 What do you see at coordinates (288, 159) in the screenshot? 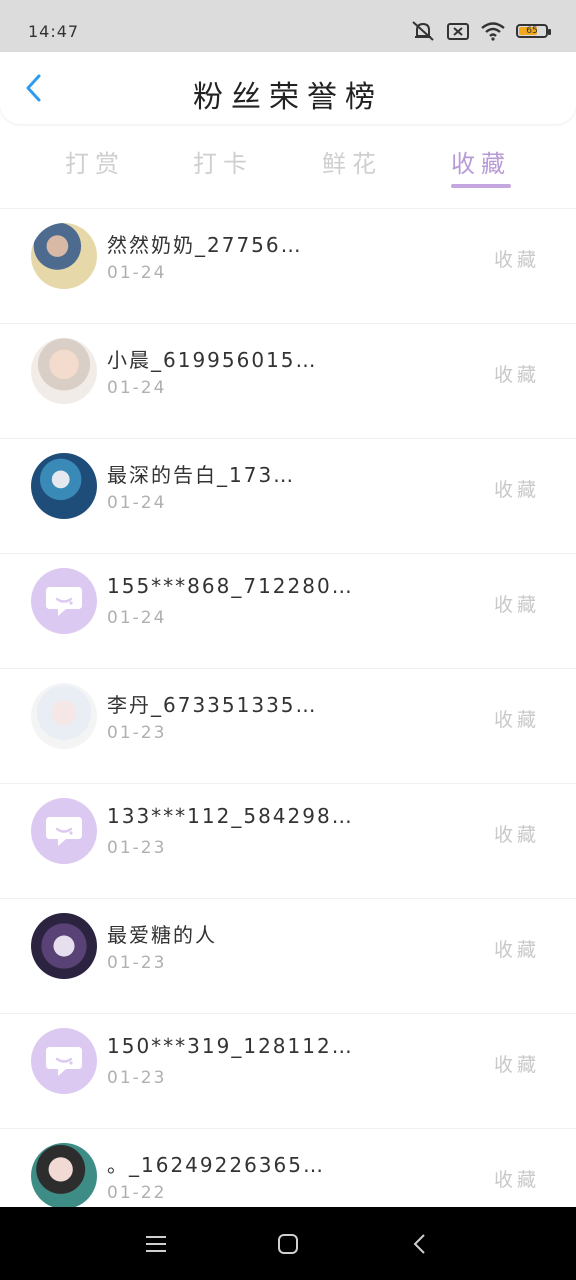
I see `tab-bar: 打赏 打卡 鲜花 收藏` at bounding box center [288, 159].